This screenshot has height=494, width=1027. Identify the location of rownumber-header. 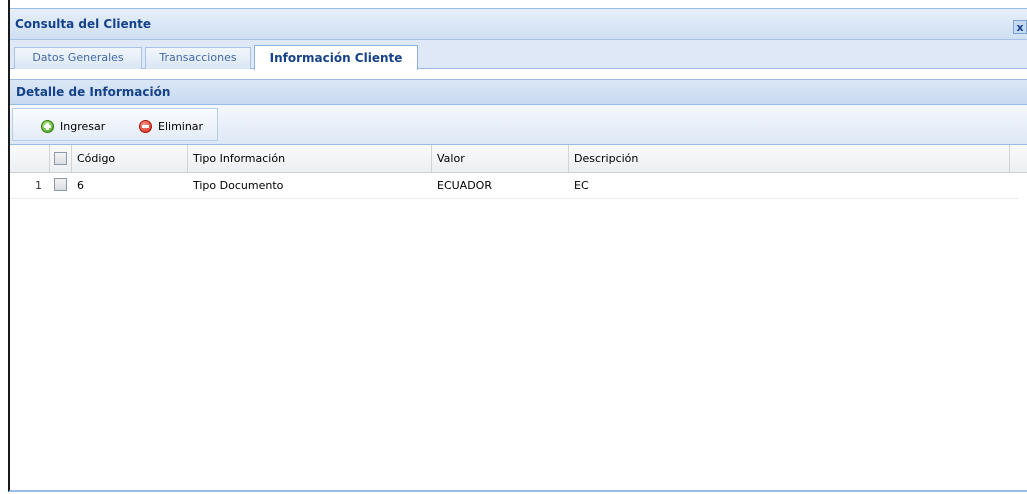
(30, 158).